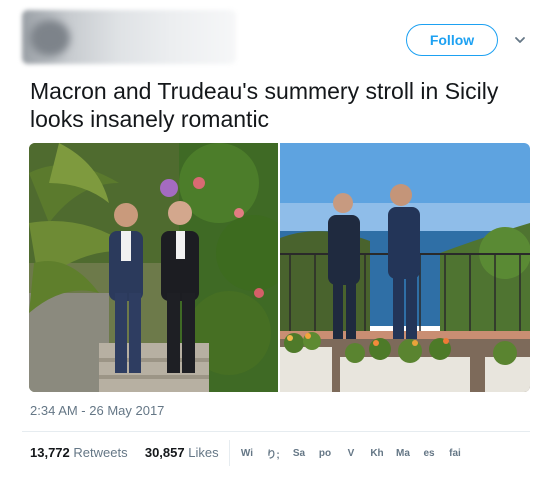 This screenshot has height=481, width=550. Describe the element at coordinates (455, 453) in the screenshot. I see `liker-avatar: fai` at that location.